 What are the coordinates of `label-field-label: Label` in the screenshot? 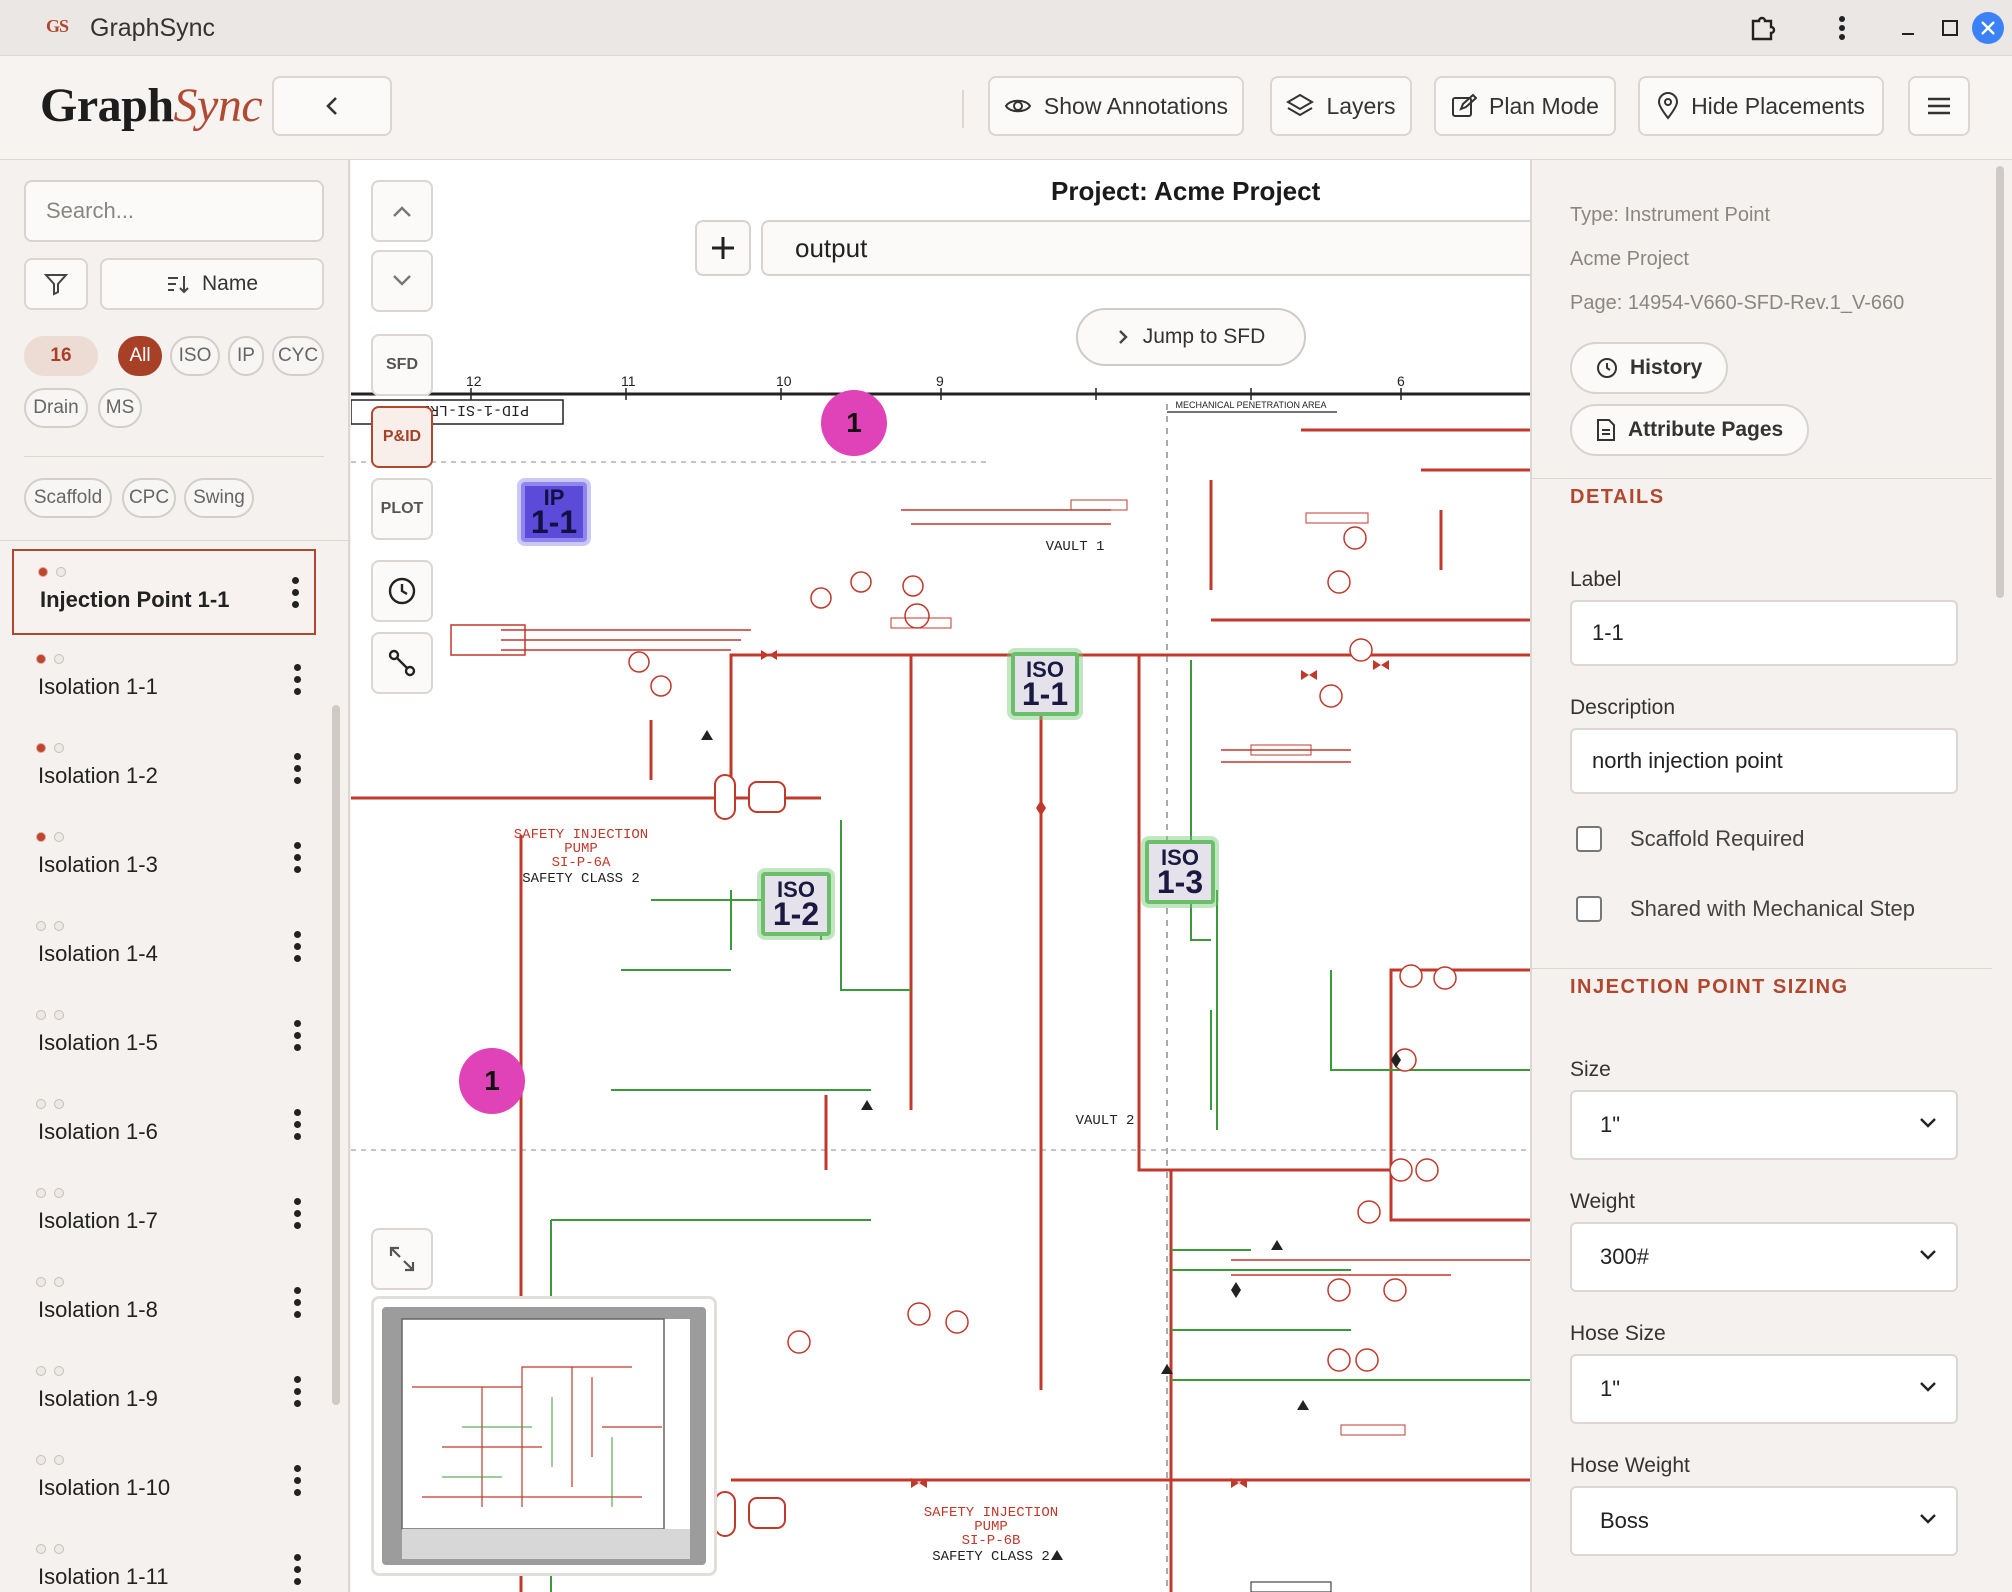 It's located at (1596, 579).